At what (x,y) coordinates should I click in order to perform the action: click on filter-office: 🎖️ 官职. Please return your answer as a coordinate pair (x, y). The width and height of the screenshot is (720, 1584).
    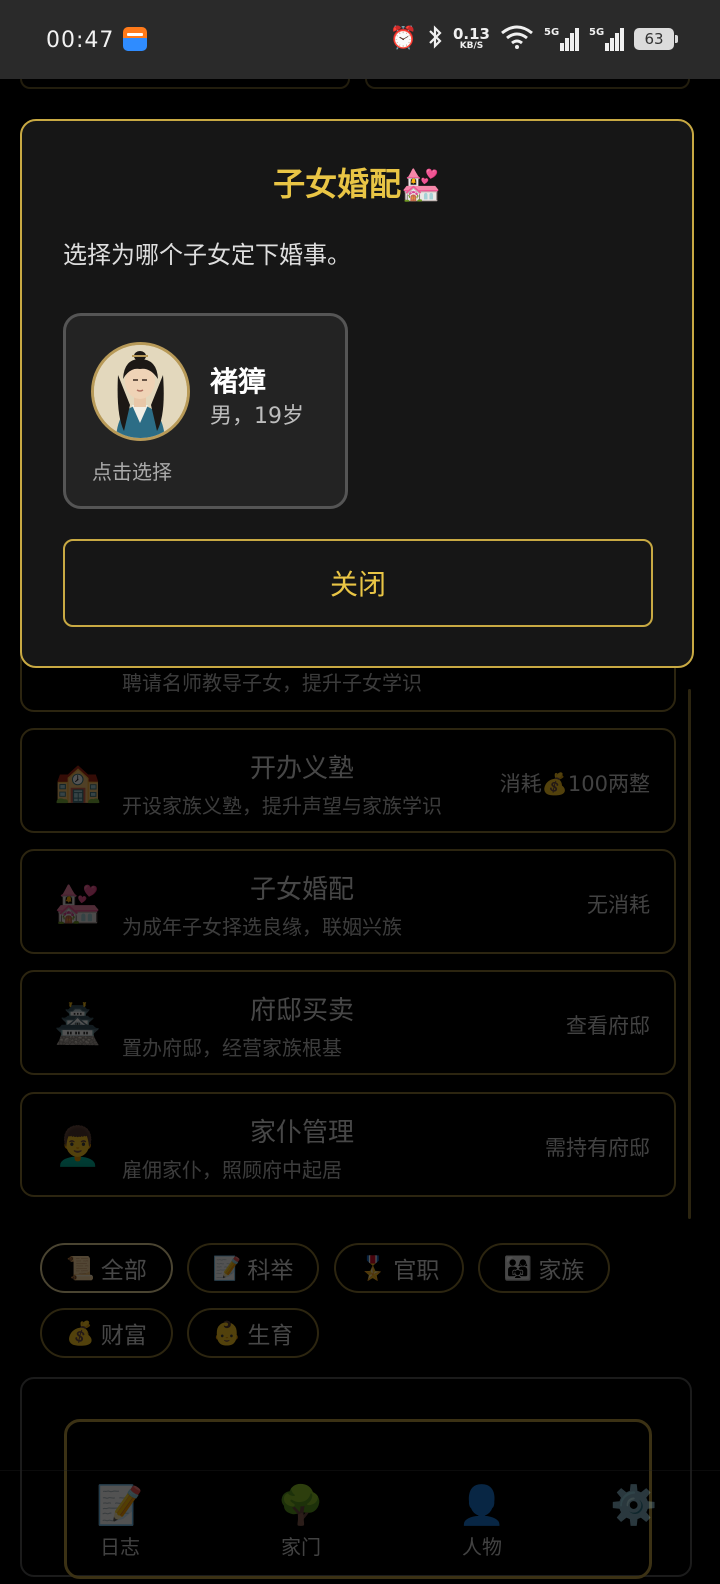
    Looking at the image, I should click on (399, 1268).